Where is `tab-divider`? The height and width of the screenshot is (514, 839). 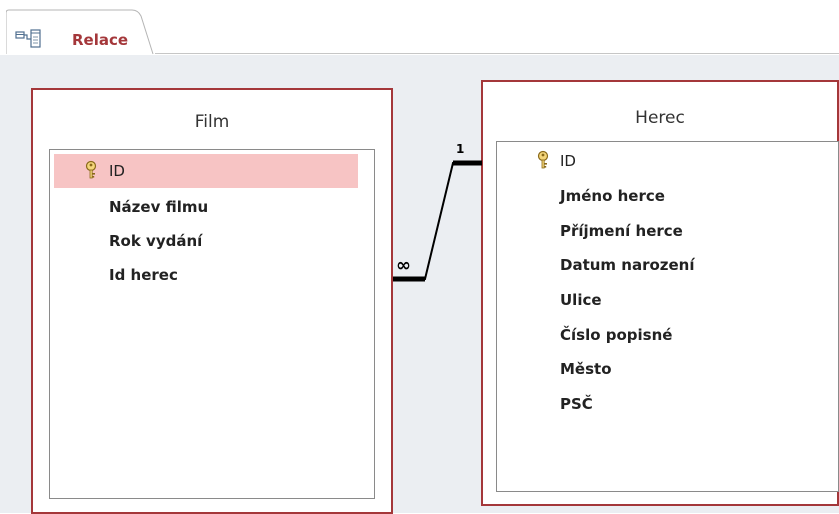 tab-divider is located at coordinates (497, 53).